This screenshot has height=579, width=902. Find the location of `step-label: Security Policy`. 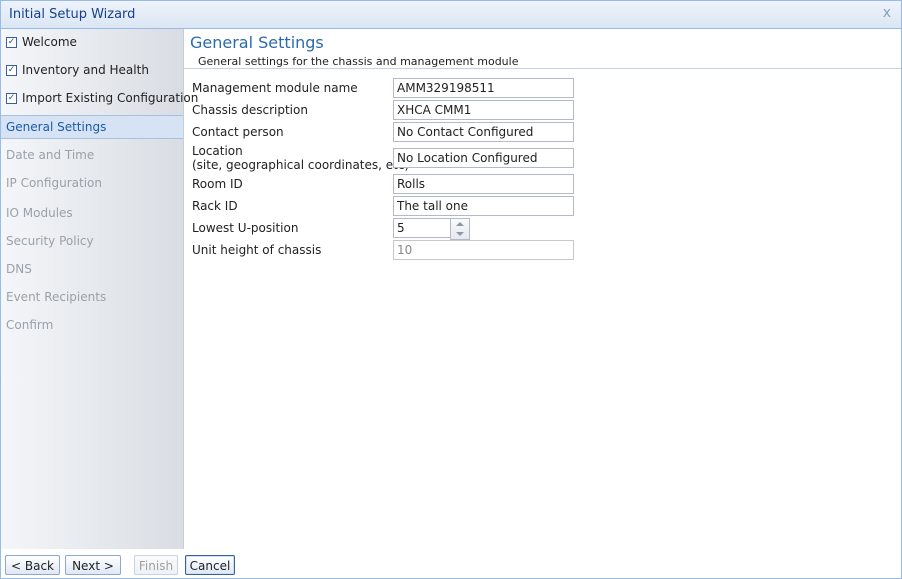

step-label: Security Policy is located at coordinates (50, 241).